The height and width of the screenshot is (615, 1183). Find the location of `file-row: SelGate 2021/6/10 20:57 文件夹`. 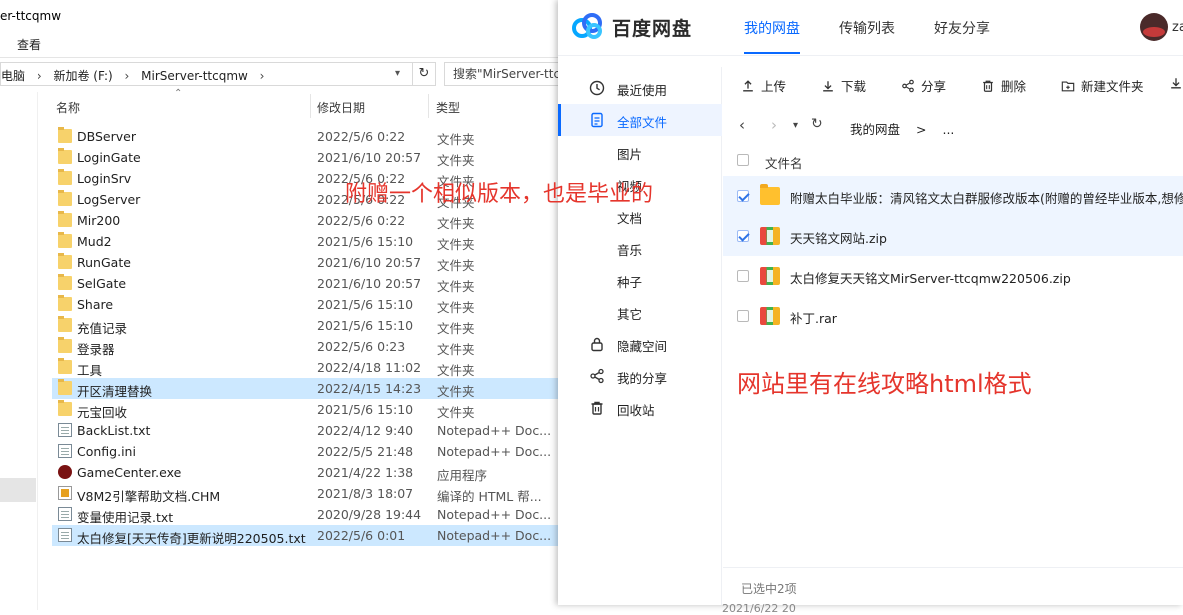

file-row: SelGate 2021/6/10 20:57 文件夹 is located at coordinates (306, 283).